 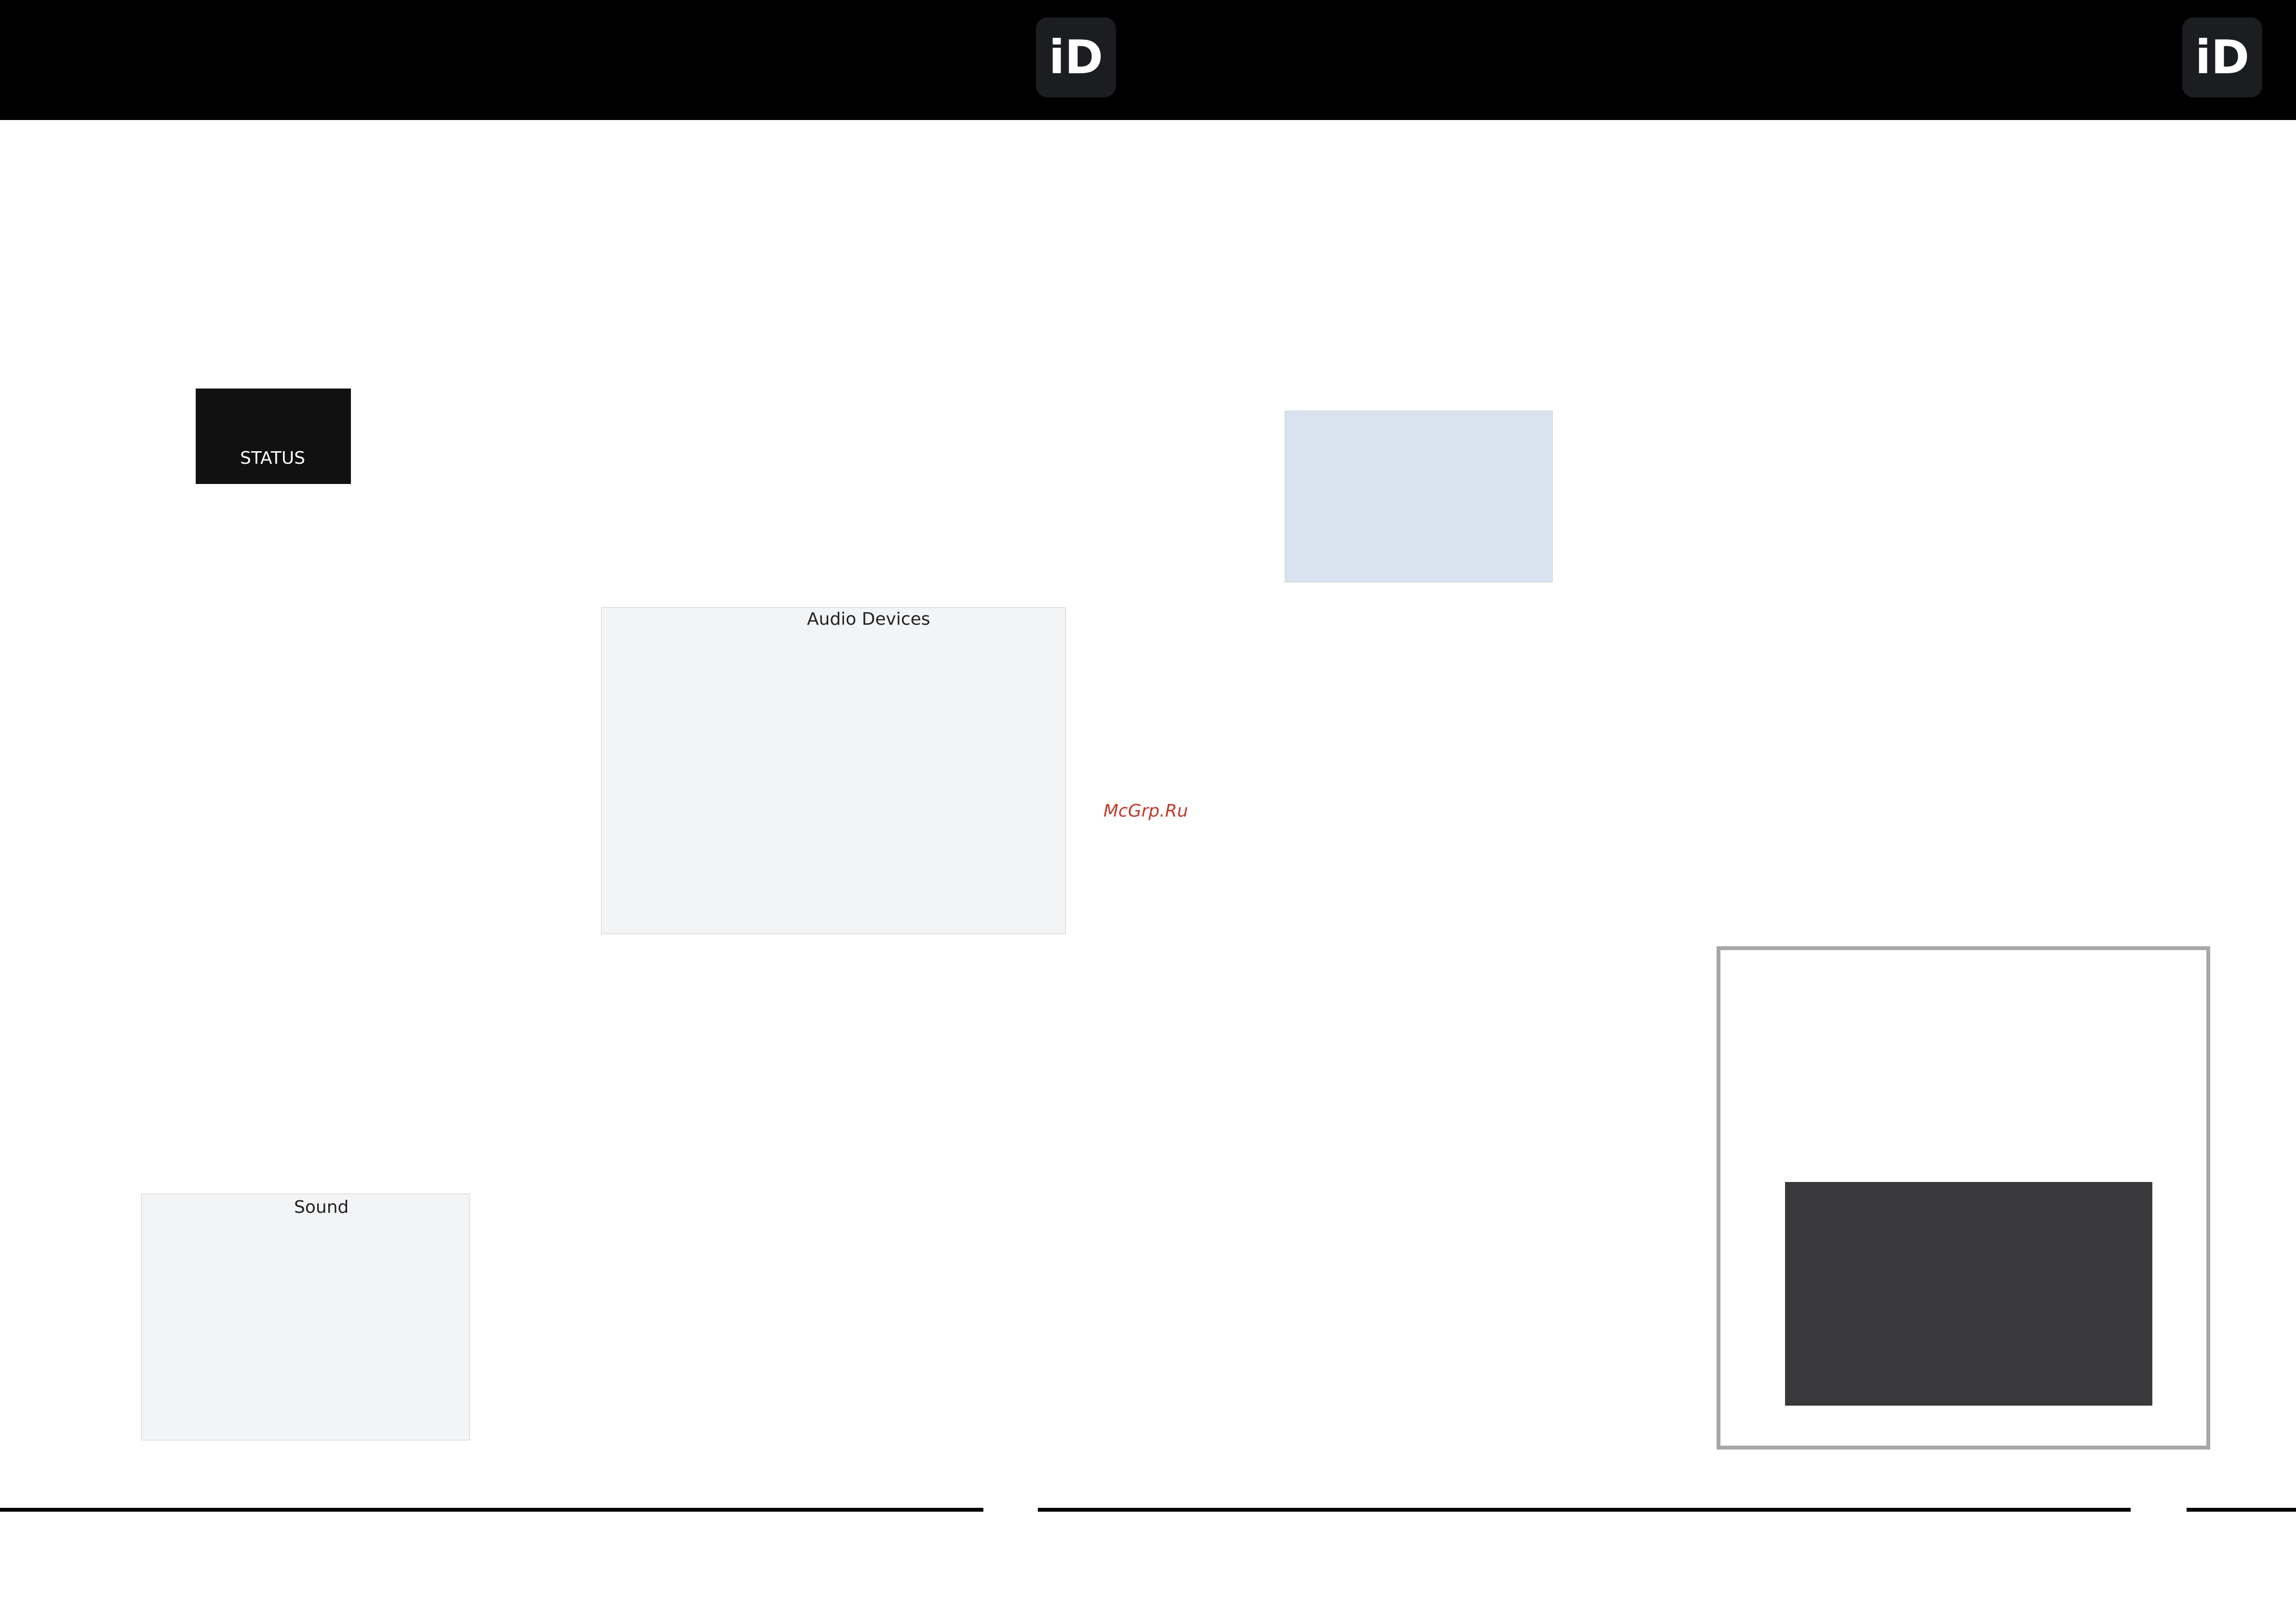 I want to click on status-label: STATUS, so click(x=273, y=458).